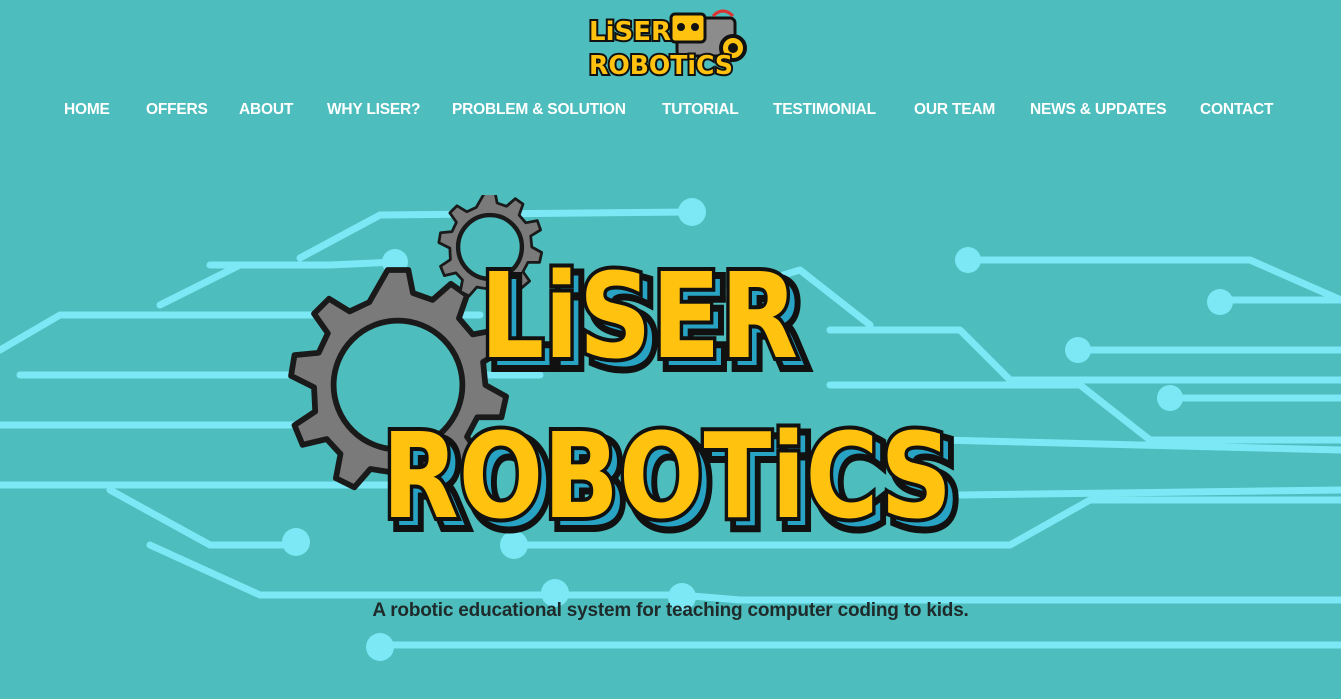 Image resolution: width=1341 pixels, height=699 pixels. What do you see at coordinates (1098, 110) in the screenshot?
I see `nav-item-news-updates: NEWS & UPDATES` at bounding box center [1098, 110].